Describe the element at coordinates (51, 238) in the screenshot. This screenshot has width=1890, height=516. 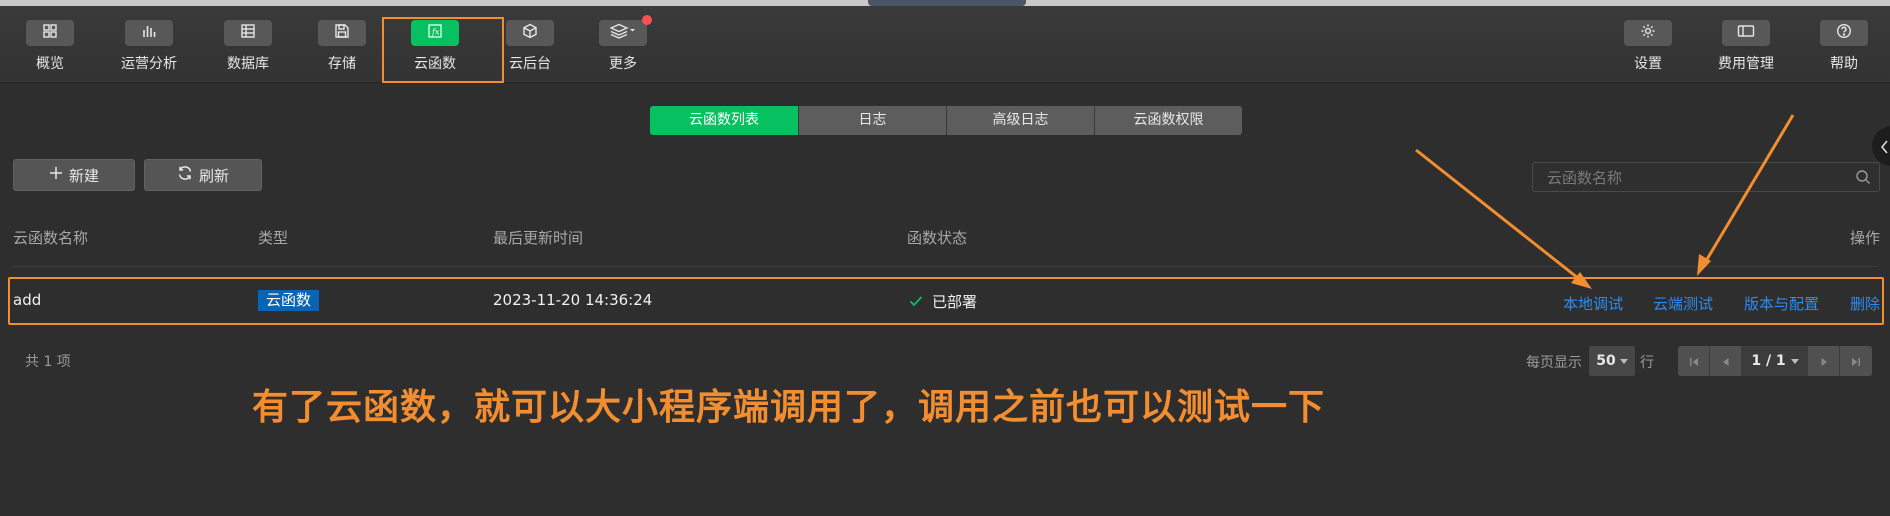
I see `header-function-name: 云函数名称` at that location.